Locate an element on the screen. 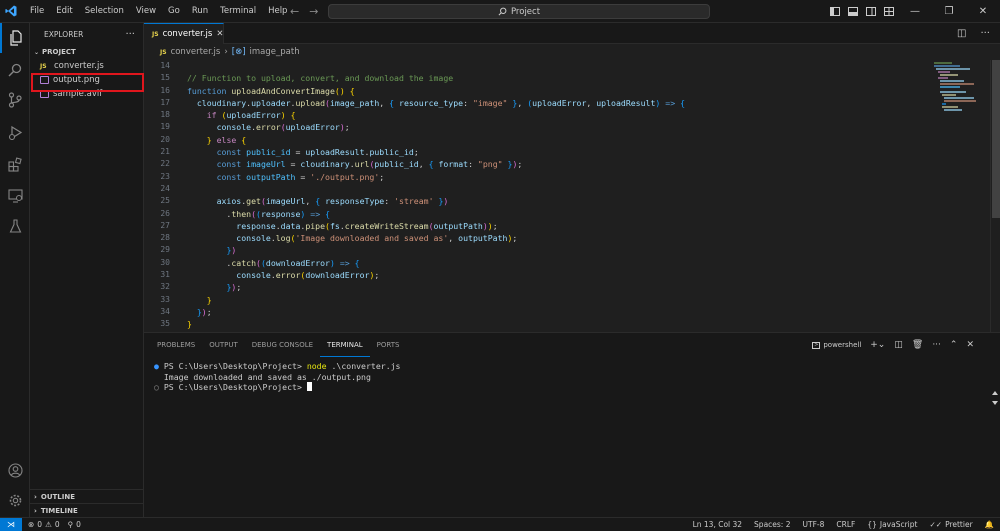 This screenshot has width=1000, height=531. prettier-status: ✓✓ Prettier is located at coordinates (950, 524).